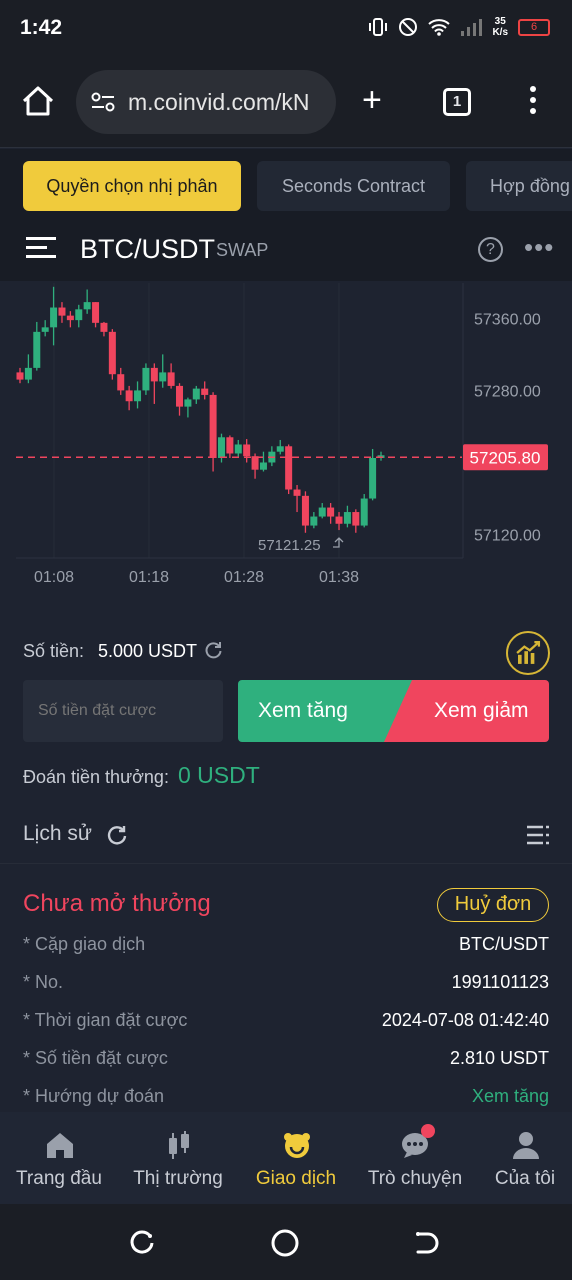 Image resolution: width=572 pixels, height=1280 pixels. Describe the element at coordinates (520, 1158) in the screenshot. I see `nav-profile: Của tôi` at that location.